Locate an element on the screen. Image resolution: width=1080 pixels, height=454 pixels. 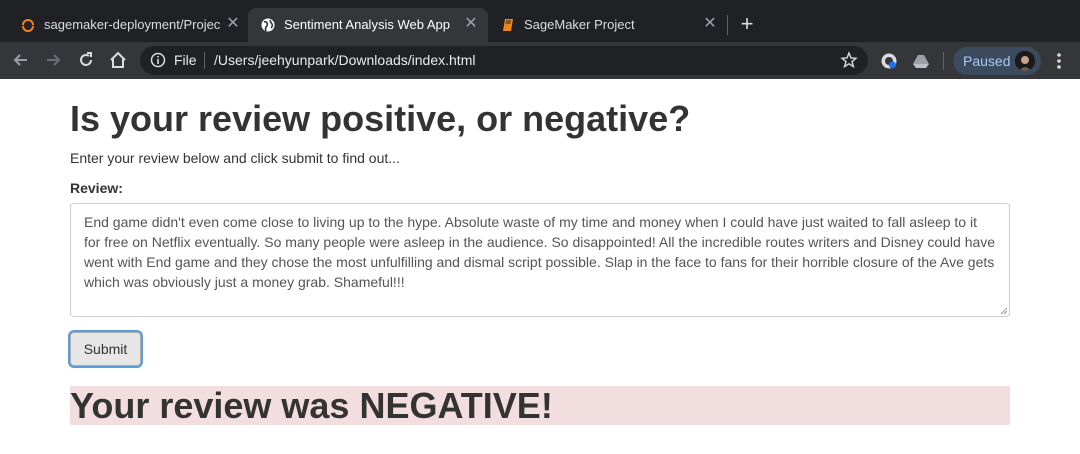
new-tab-button: + is located at coordinates (747, 24).